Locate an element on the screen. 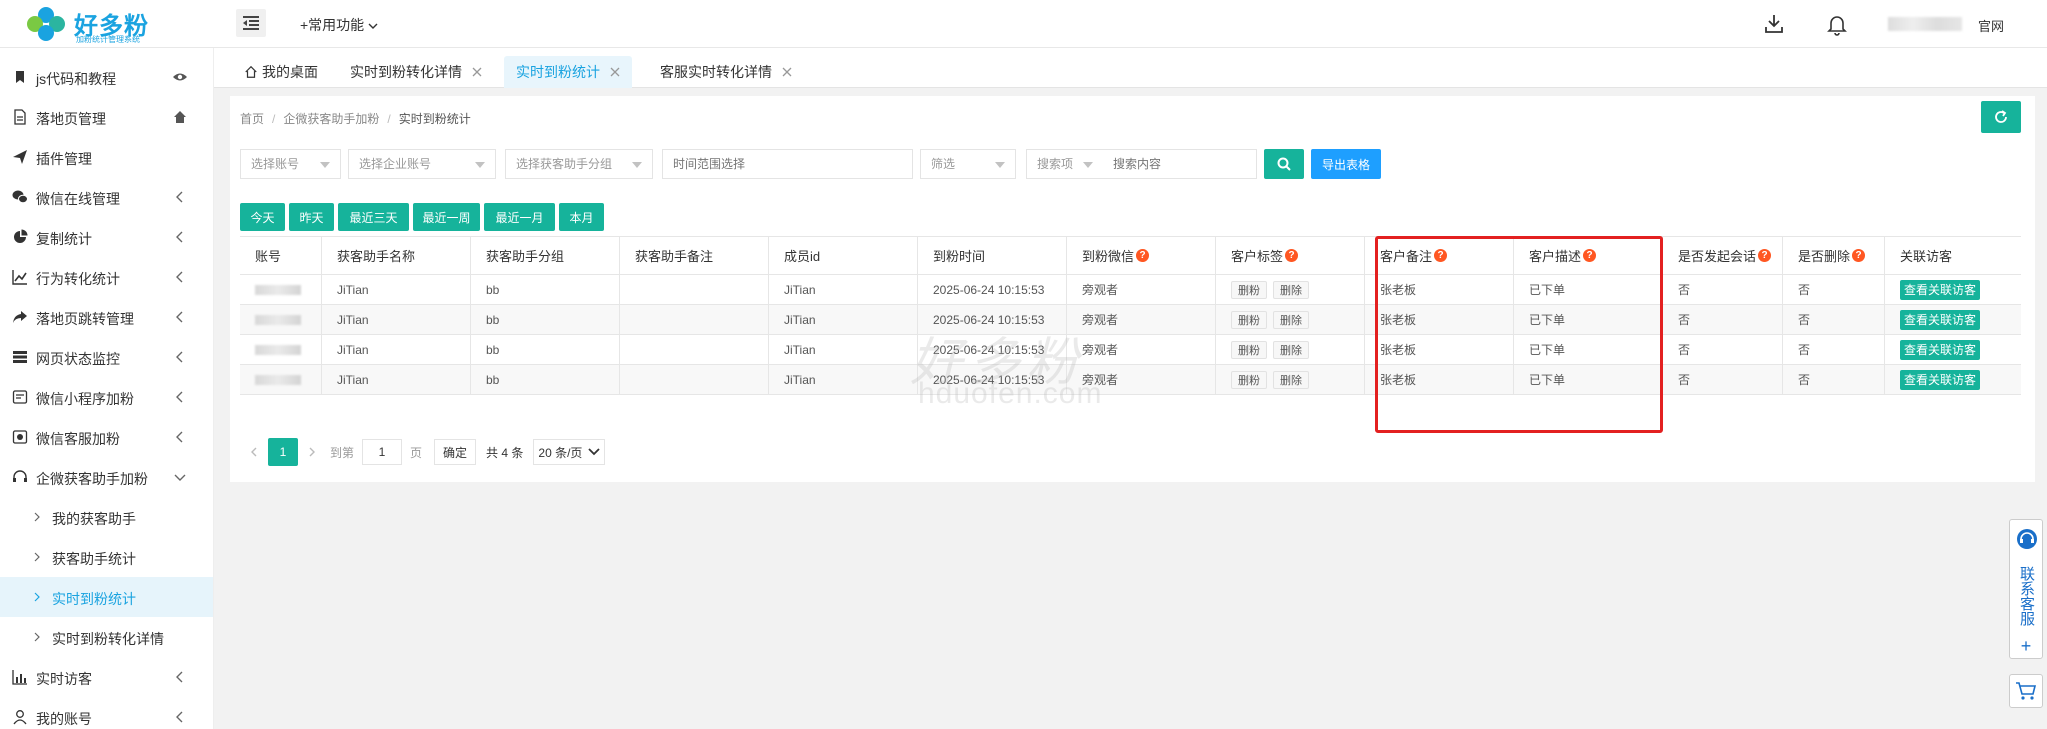 This screenshot has height=729, width=2047. menu-toggle-button is located at coordinates (251, 23).